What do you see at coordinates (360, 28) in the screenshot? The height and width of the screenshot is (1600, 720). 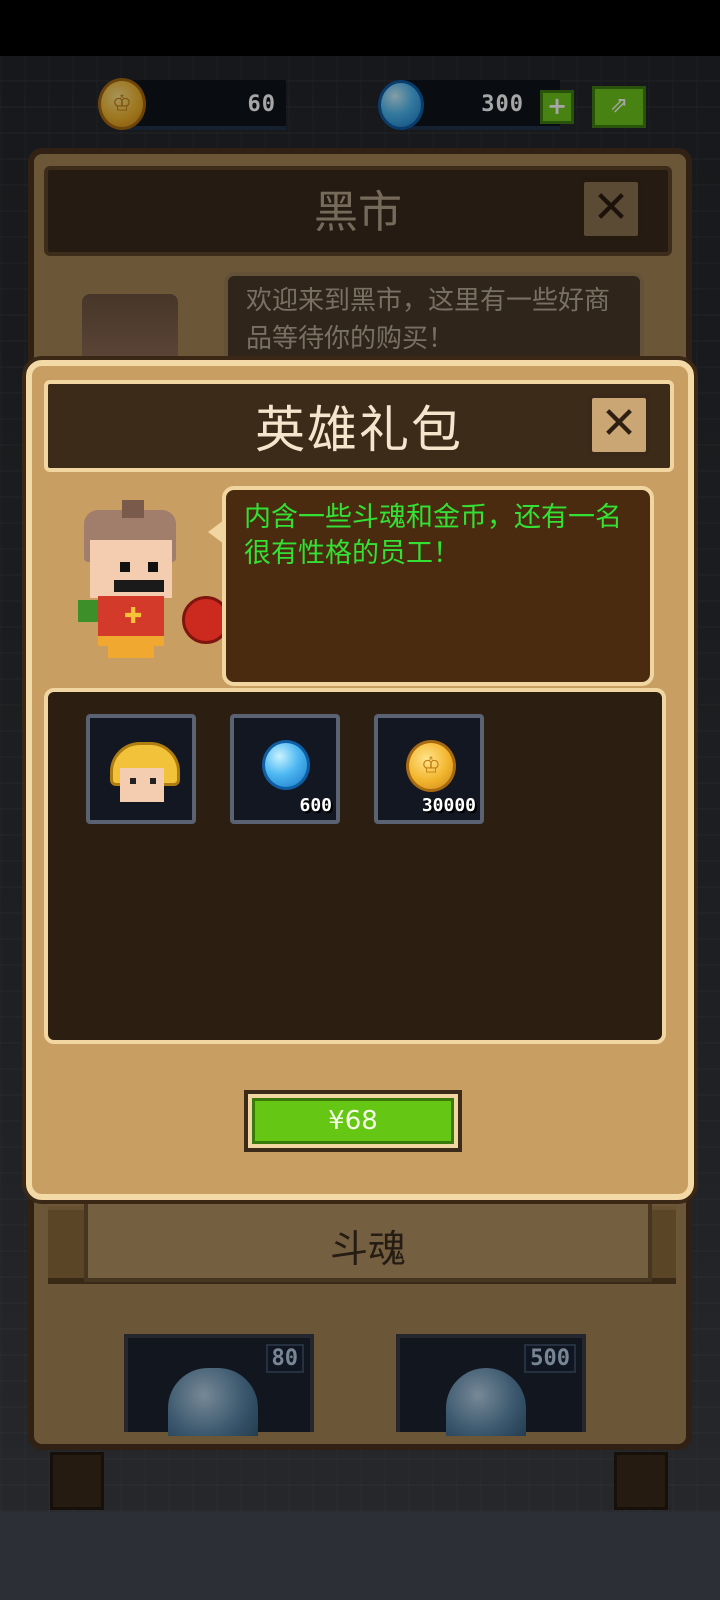 I see `status-bar` at bounding box center [360, 28].